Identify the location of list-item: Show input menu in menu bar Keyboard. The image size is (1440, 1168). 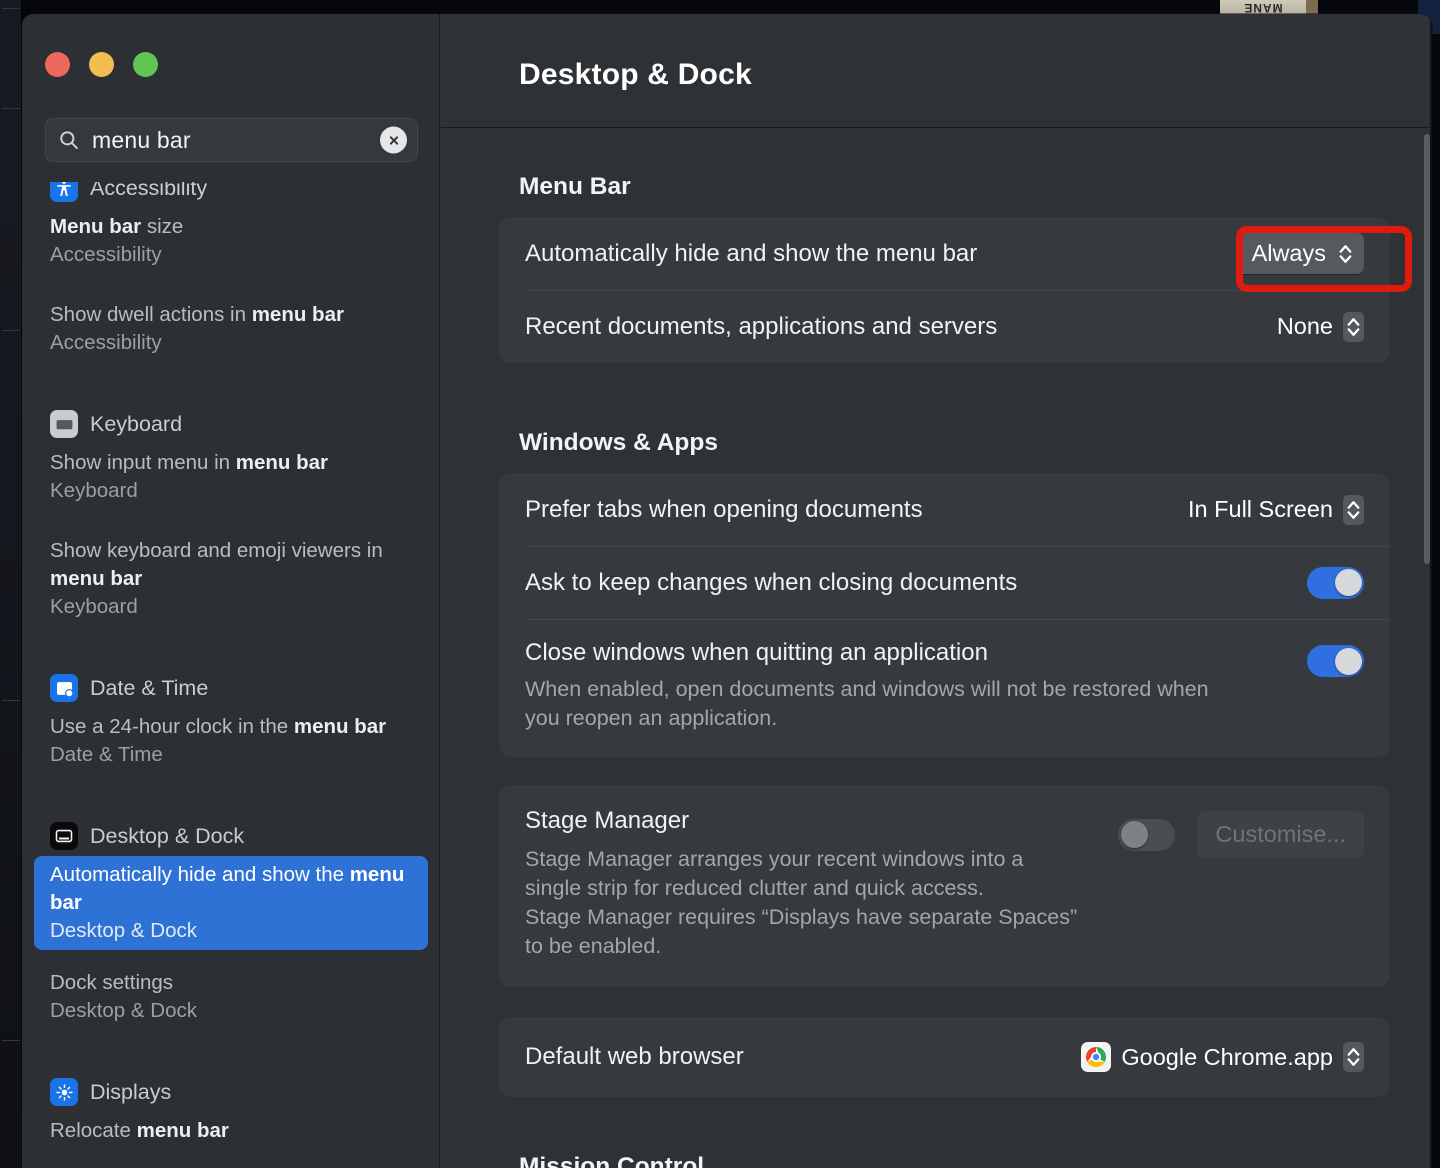
(231, 477).